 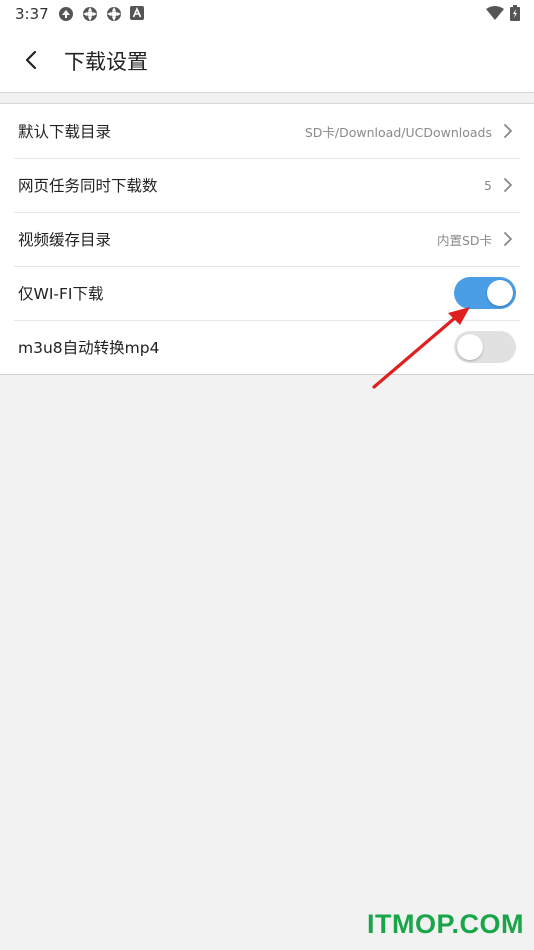 I want to click on setting-value: SD卡/Download/UCDownloads, so click(x=398, y=132).